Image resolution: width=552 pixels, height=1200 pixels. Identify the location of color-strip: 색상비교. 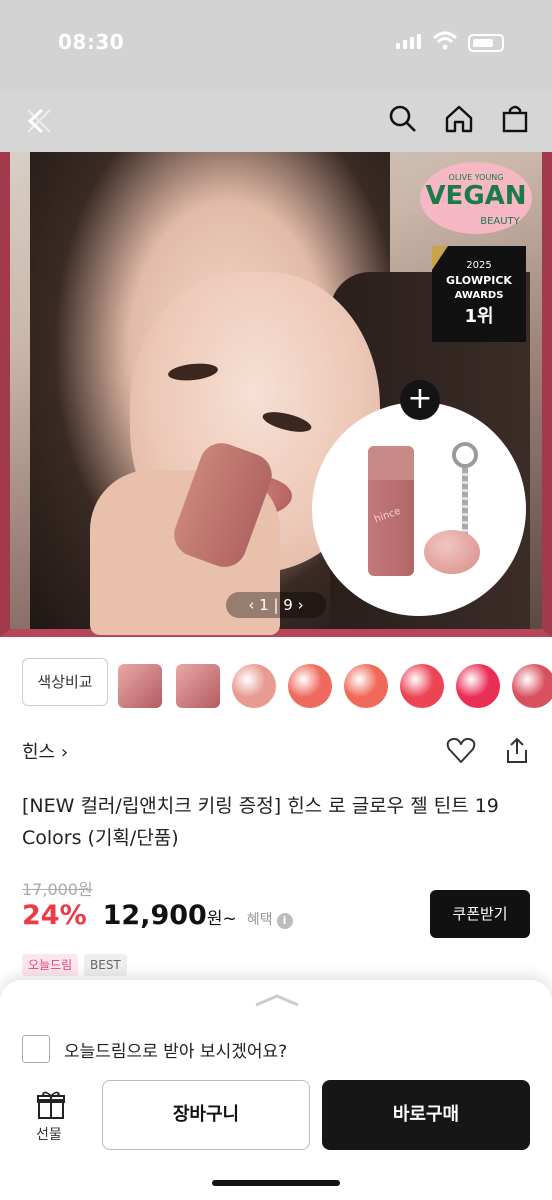
(276, 684).